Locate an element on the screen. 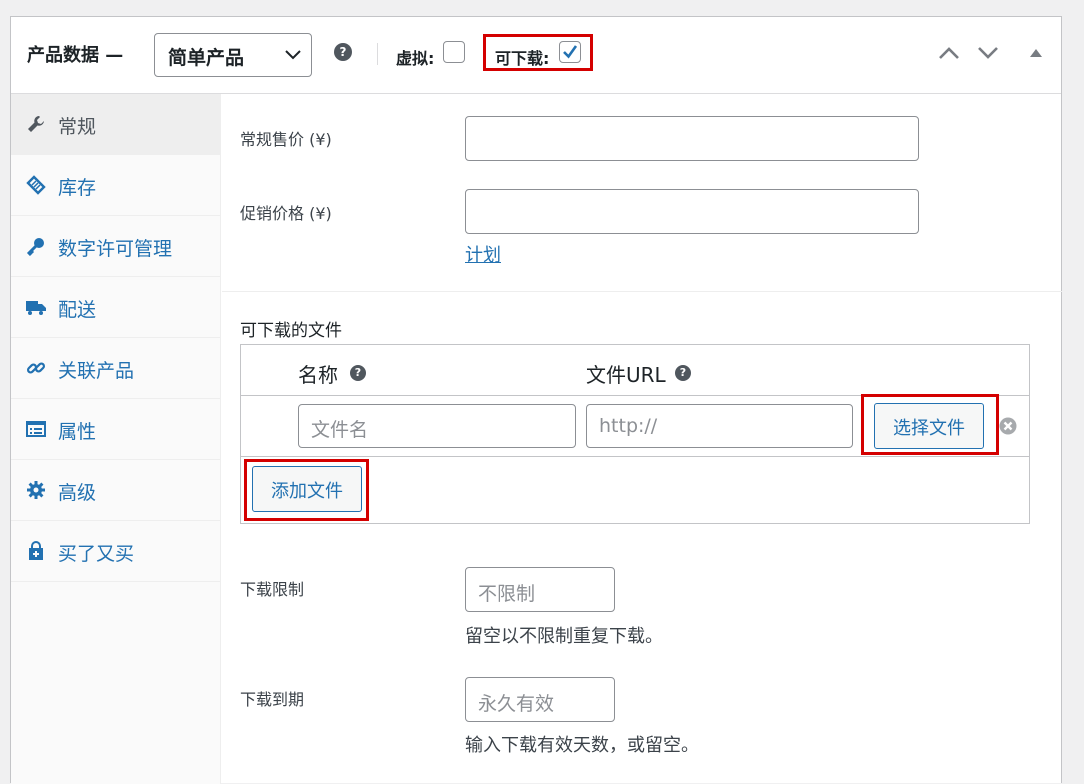 Image resolution: width=1084 pixels, height=784 pixels. download-limit-label: 下载限制 is located at coordinates (272, 589).